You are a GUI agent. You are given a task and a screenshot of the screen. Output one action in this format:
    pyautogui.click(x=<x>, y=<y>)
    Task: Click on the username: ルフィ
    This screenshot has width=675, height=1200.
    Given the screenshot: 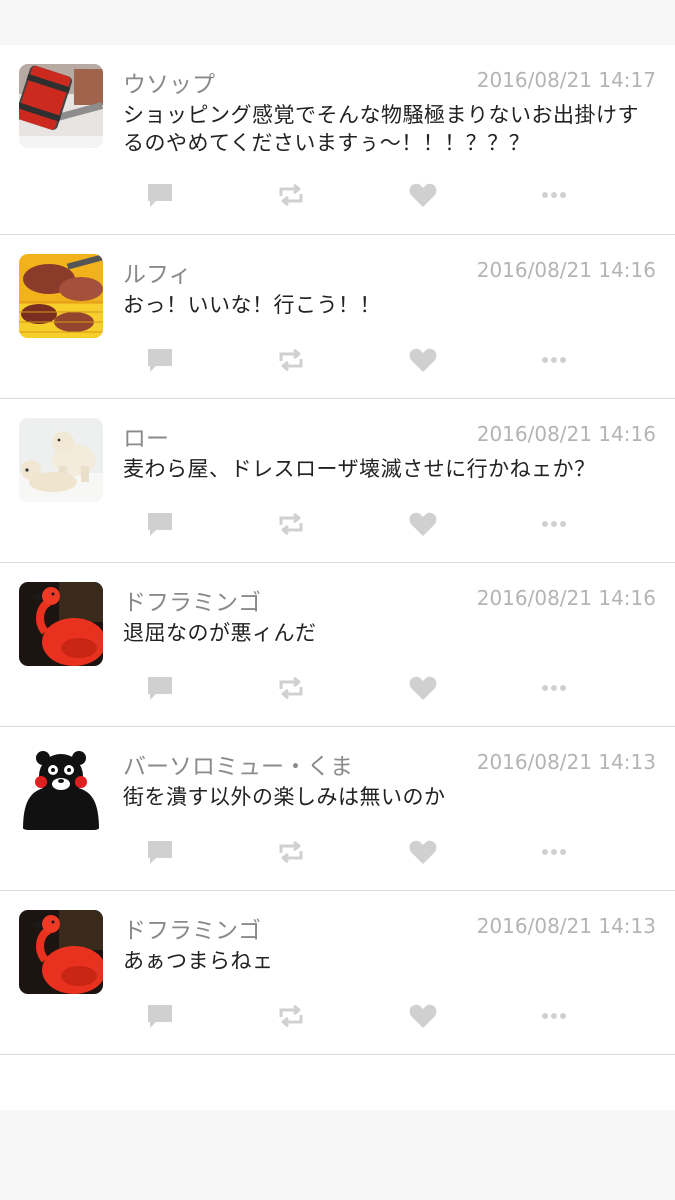 What is the action you would take?
    pyautogui.click(x=157, y=272)
    